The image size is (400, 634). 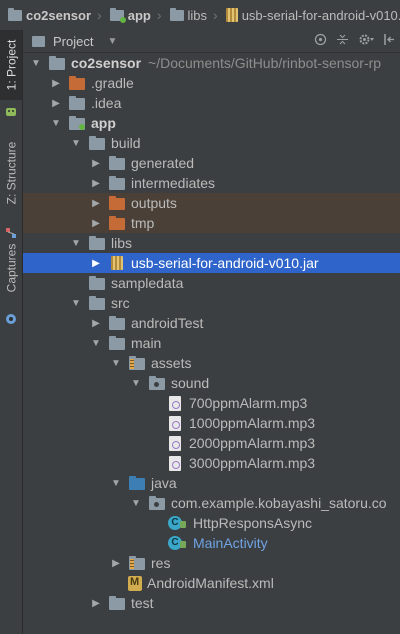 What do you see at coordinates (211, 283) in the screenshot?
I see `tree-item-sampledata: sampledata` at bounding box center [211, 283].